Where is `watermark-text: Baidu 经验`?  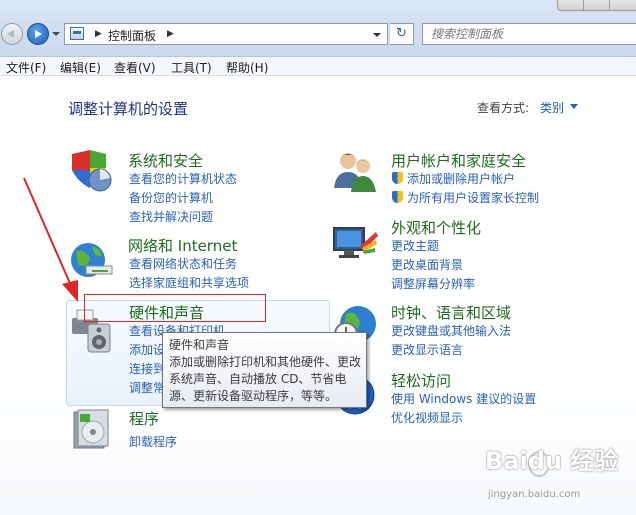 watermark-text: Baidu 经验 is located at coordinates (552, 461).